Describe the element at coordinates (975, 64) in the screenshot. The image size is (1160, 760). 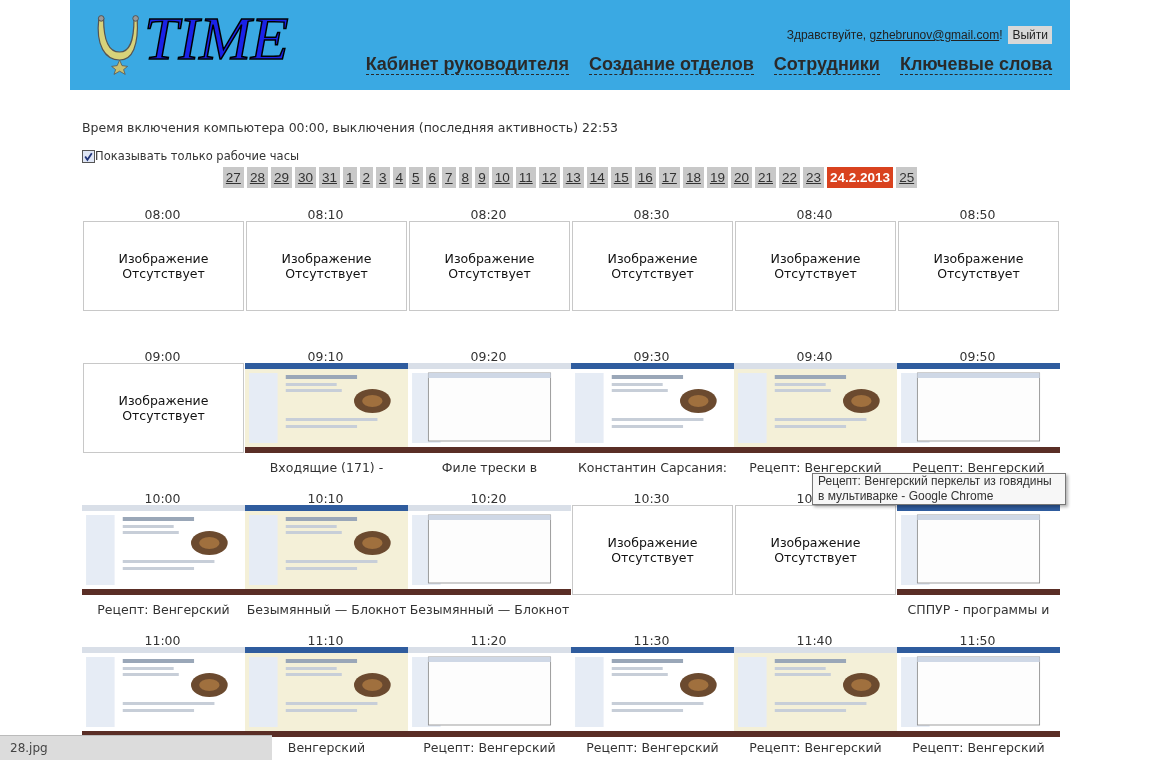
I see `nav-link: Ключевые слова` at that location.